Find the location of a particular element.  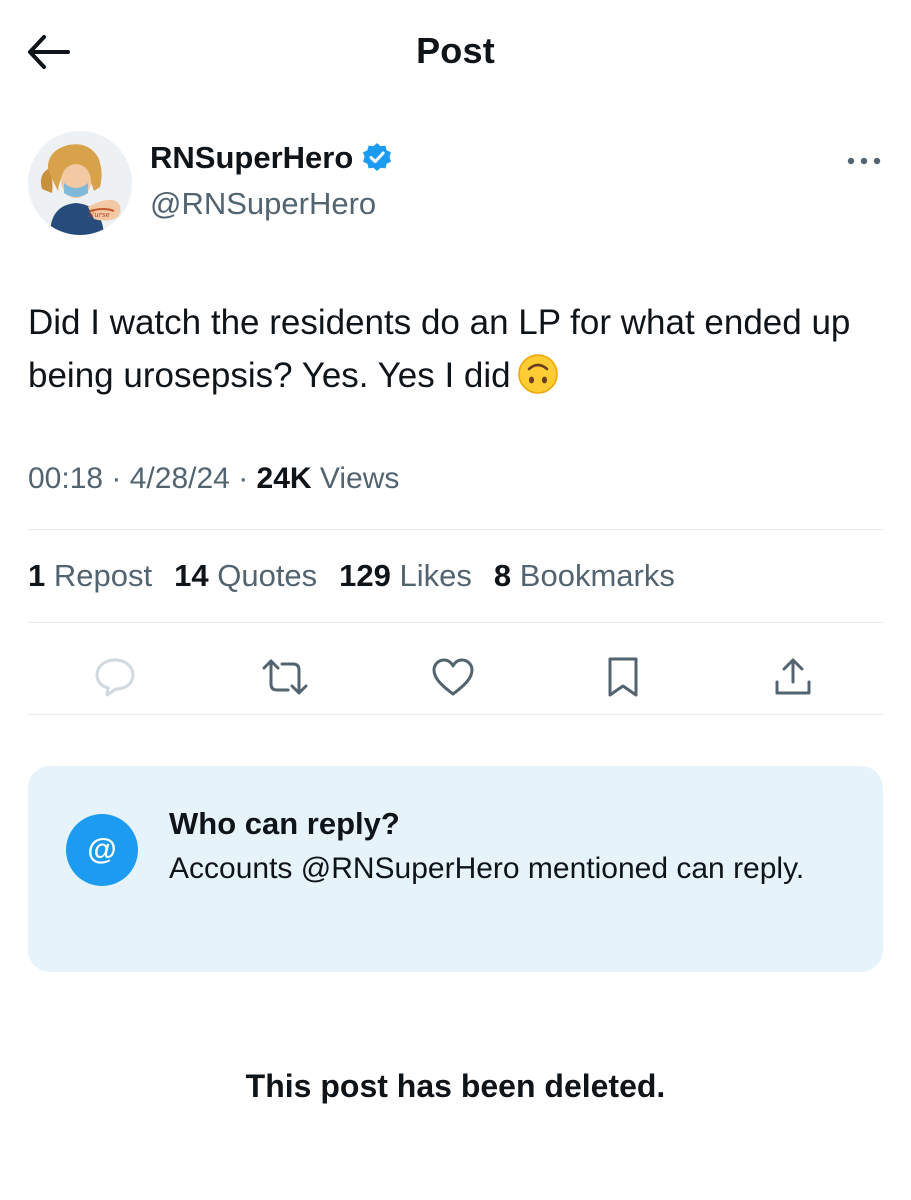

reposts-count: 1 is located at coordinates (37, 575).